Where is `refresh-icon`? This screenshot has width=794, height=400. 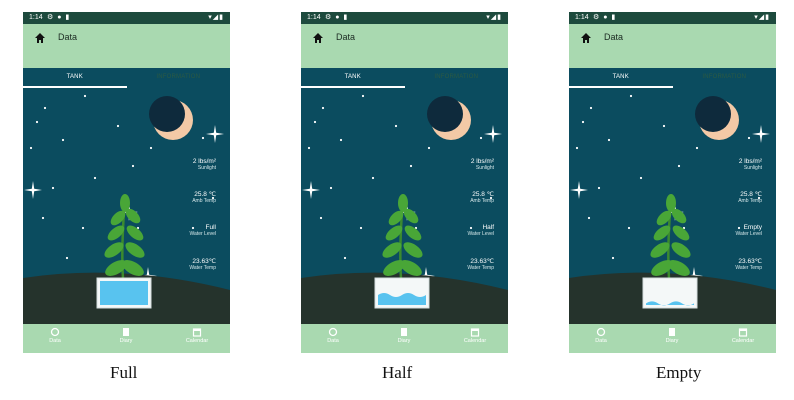
refresh-icon is located at coordinates (601, 332).